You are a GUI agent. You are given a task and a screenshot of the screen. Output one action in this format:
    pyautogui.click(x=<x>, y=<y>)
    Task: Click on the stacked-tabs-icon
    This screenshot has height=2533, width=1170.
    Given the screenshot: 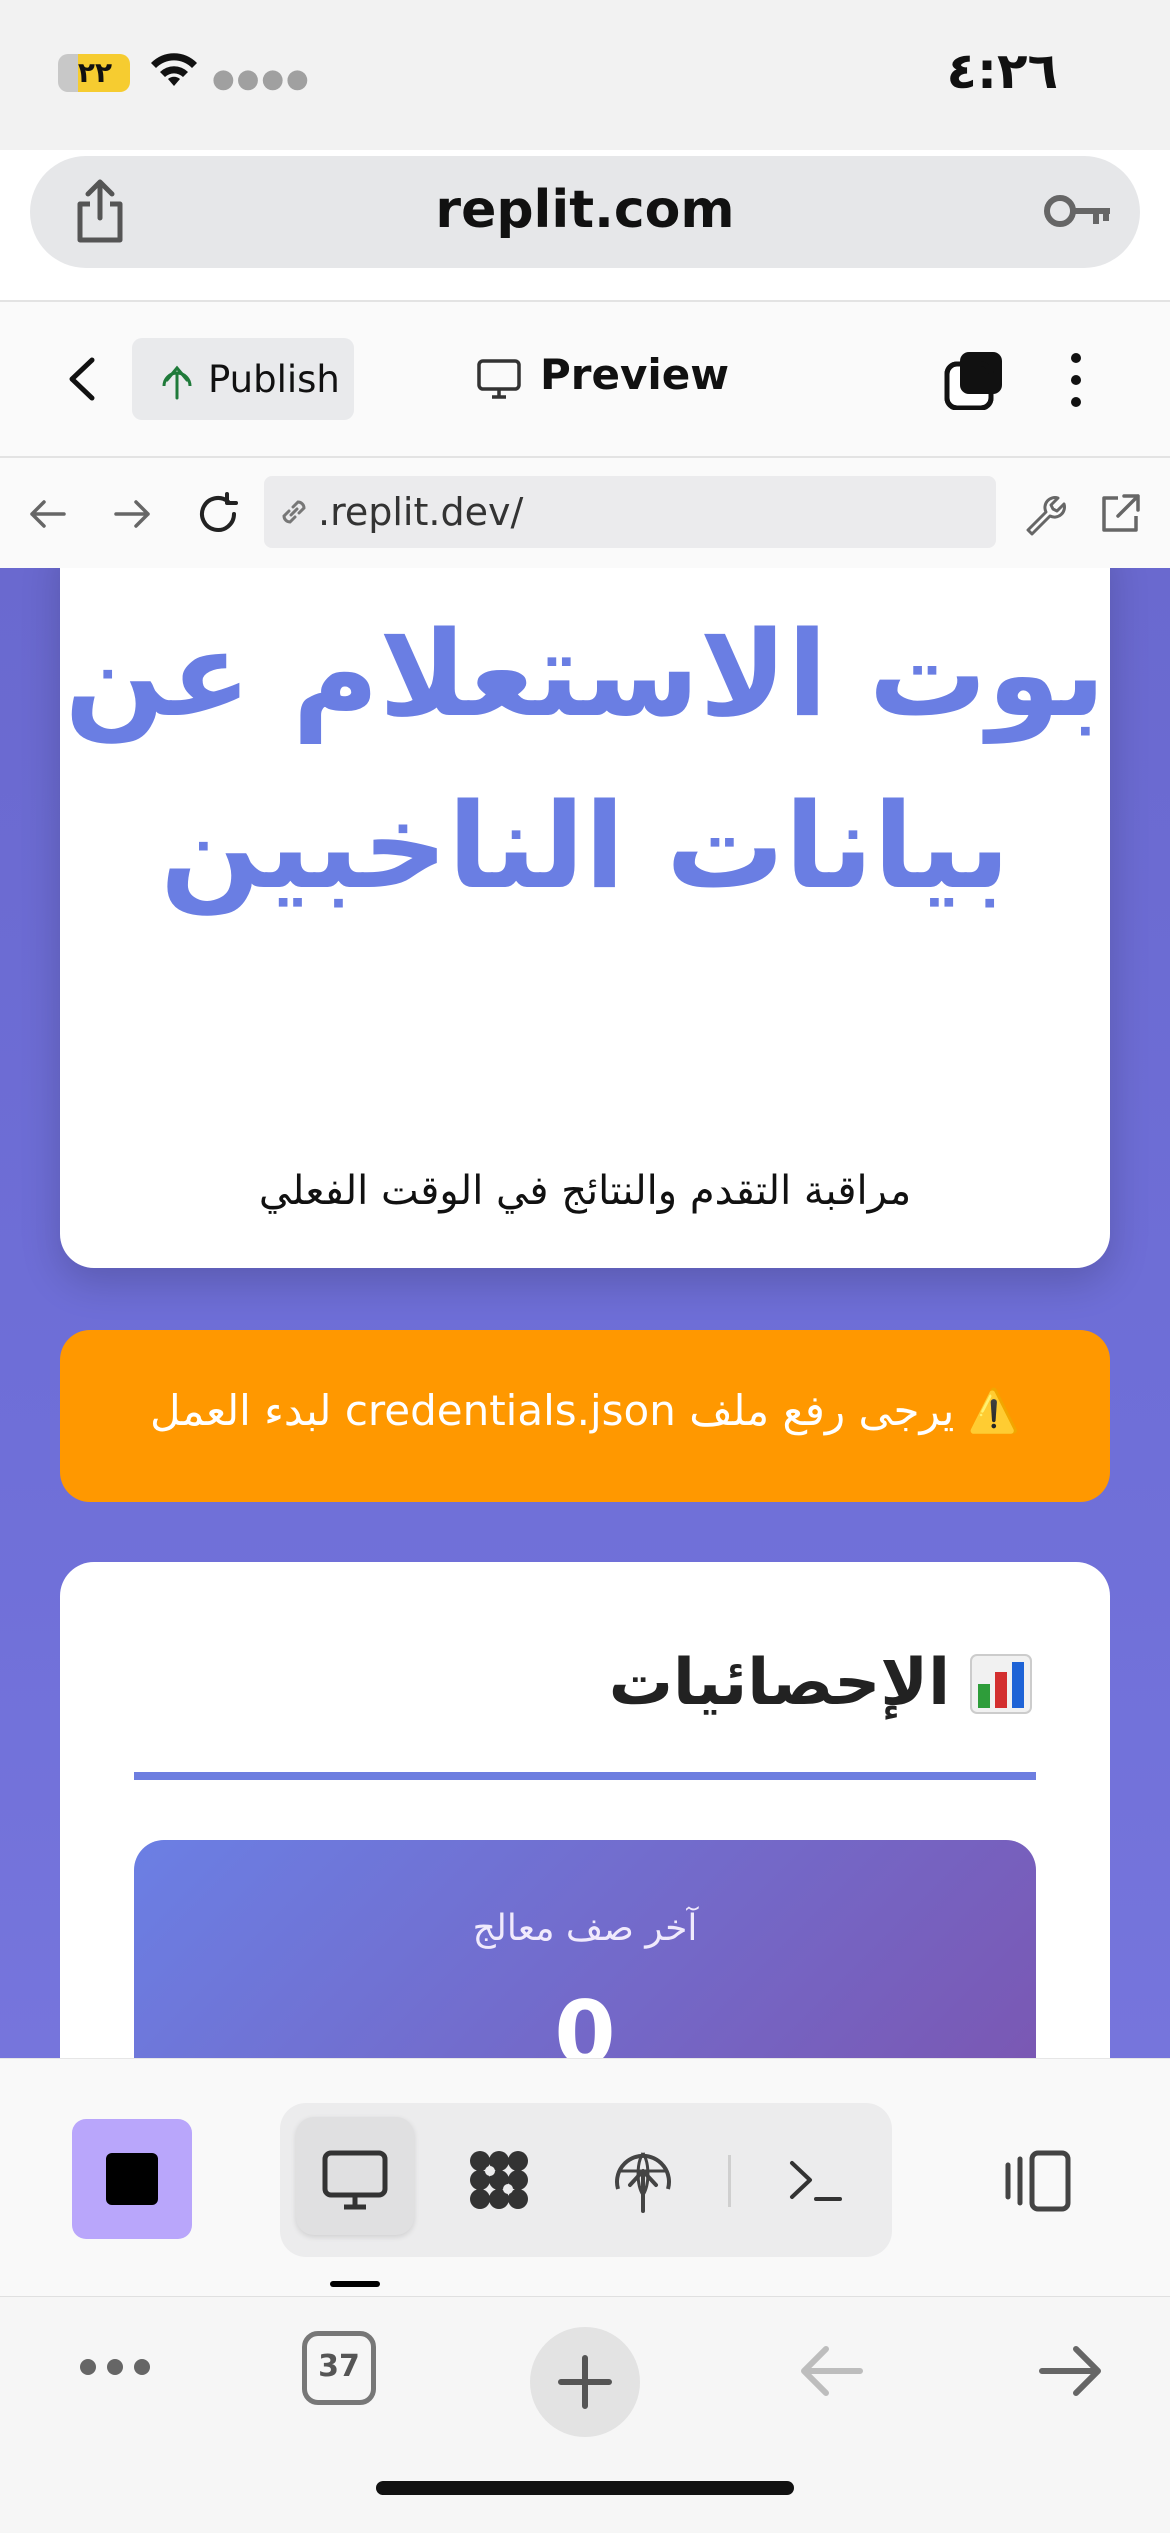 What is the action you would take?
    pyautogui.click(x=974, y=380)
    